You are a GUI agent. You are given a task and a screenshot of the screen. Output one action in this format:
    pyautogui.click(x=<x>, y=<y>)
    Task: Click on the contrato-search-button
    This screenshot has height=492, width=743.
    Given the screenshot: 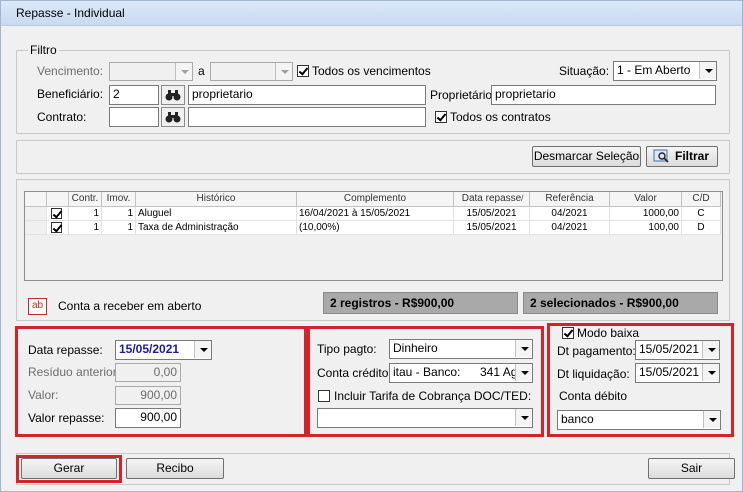 What is the action you would take?
    pyautogui.click(x=173, y=117)
    